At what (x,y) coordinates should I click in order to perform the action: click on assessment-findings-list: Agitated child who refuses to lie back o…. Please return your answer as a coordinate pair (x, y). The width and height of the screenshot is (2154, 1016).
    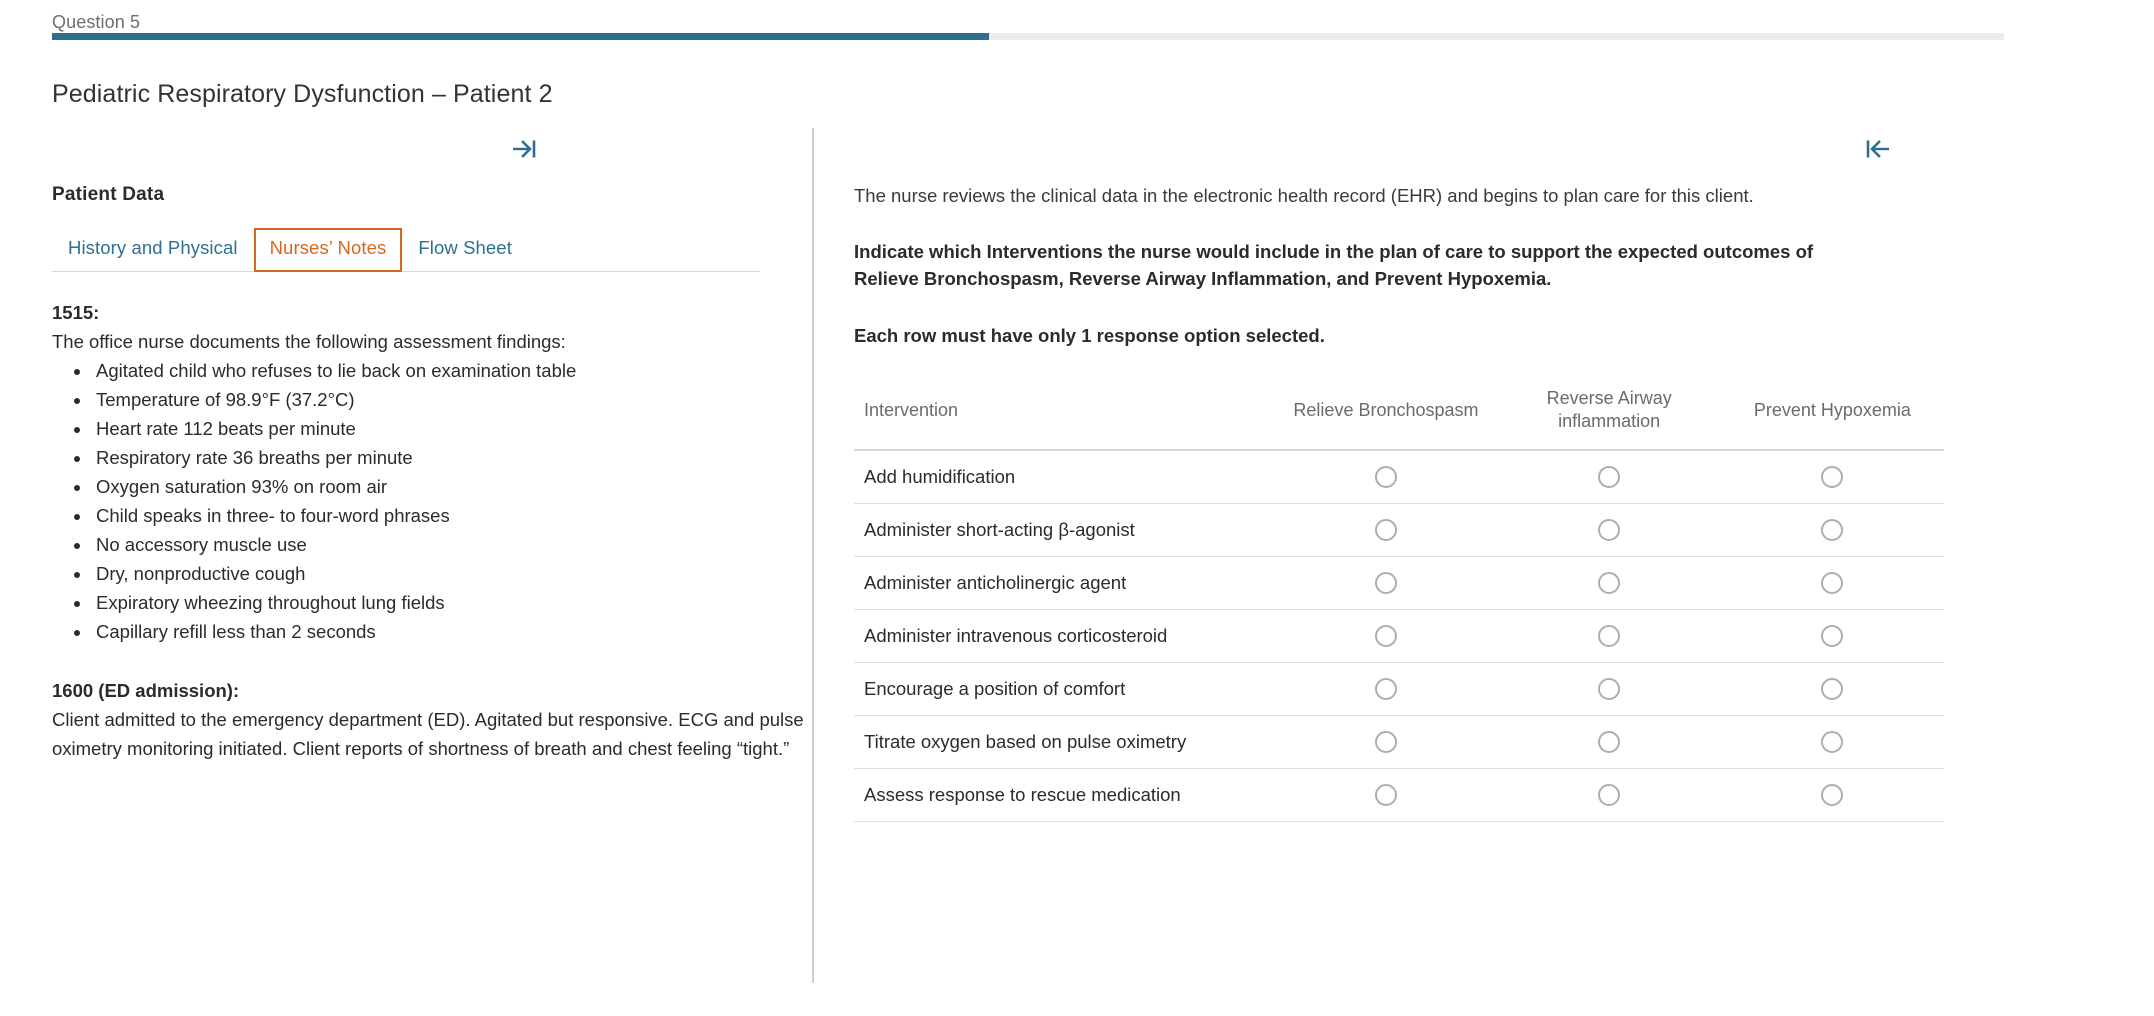
    Looking at the image, I should click on (452, 501).